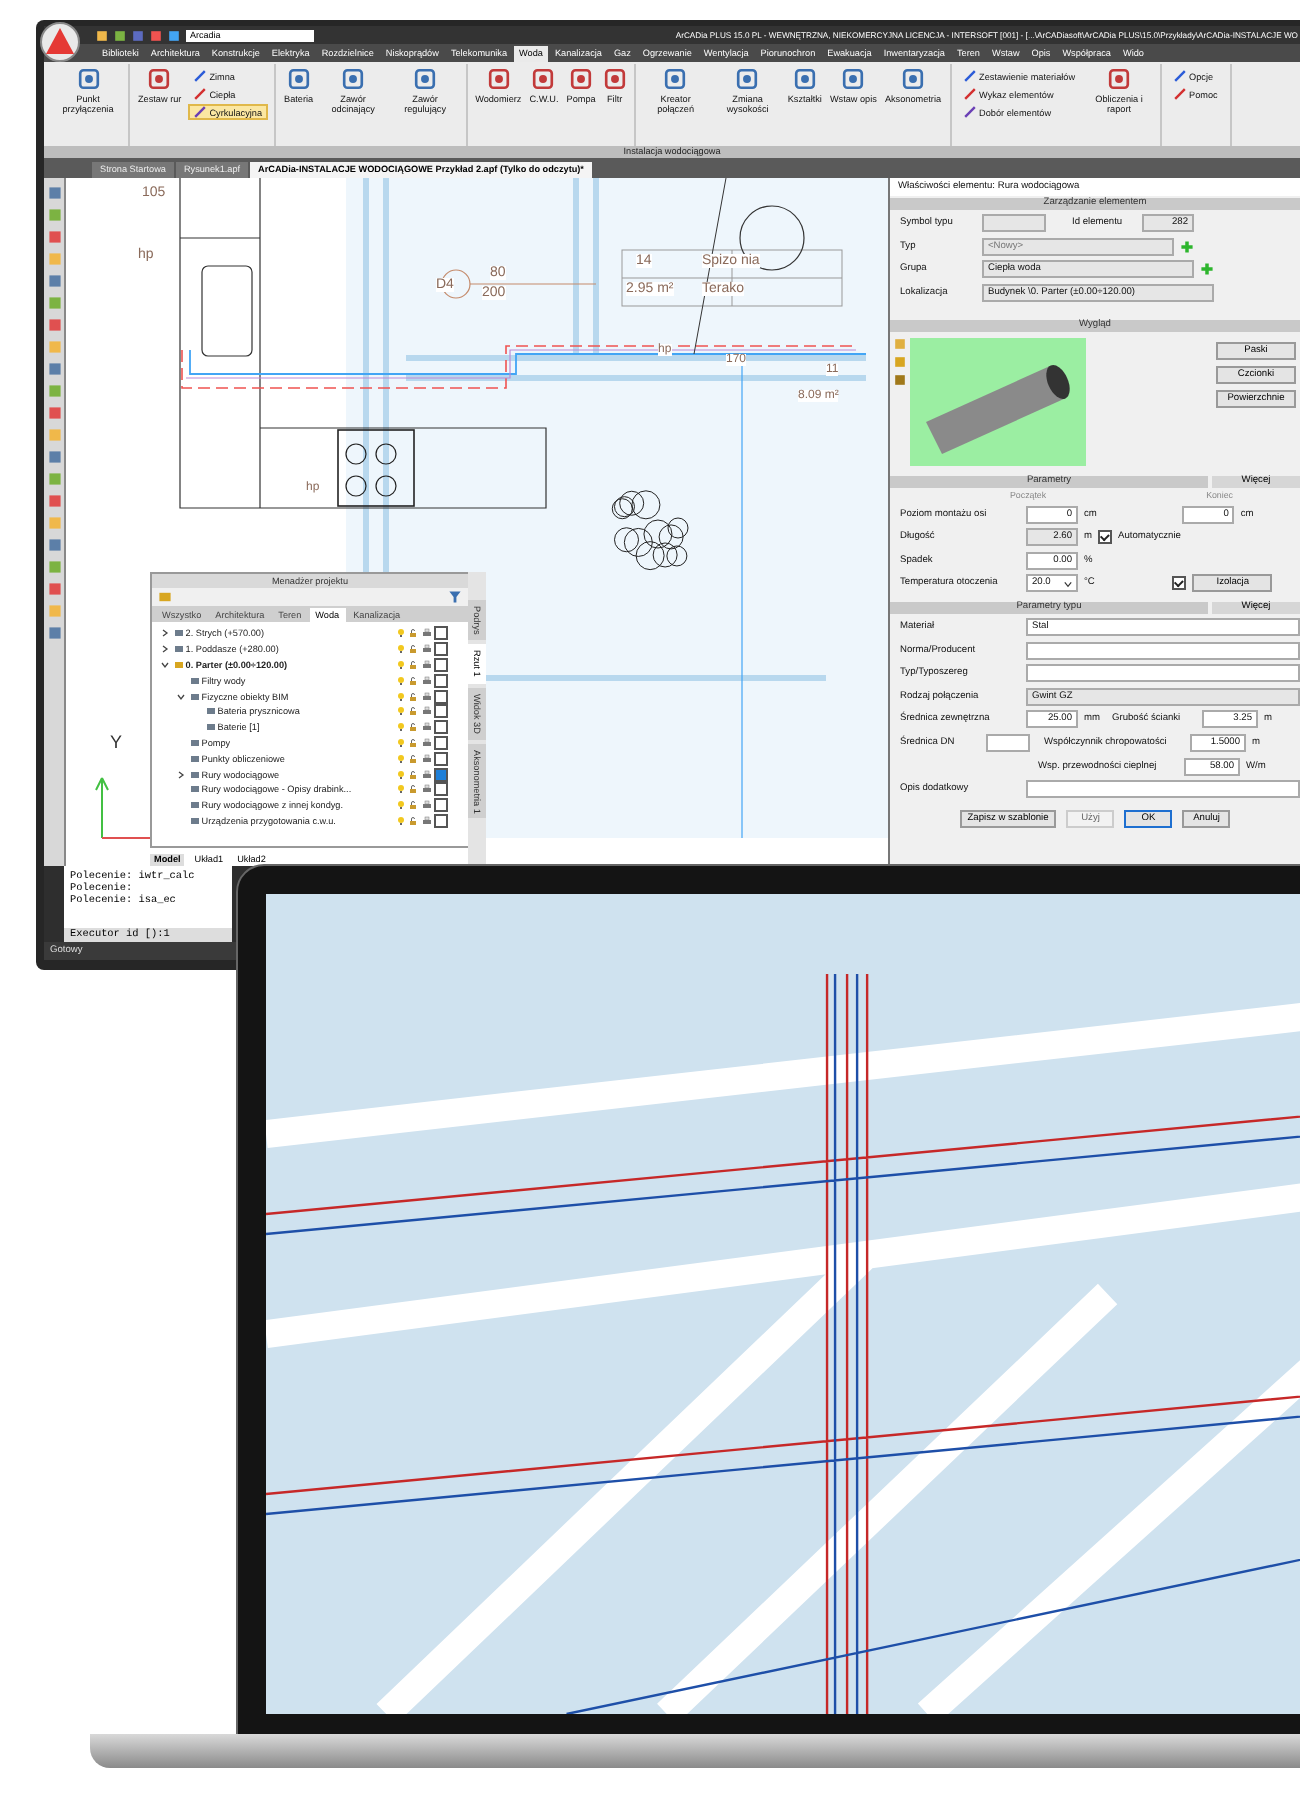 The width and height of the screenshot is (1300, 1800). What do you see at coordinates (116, 743) in the screenshot?
I see `plan-label: Y` at bounding box center [116, 743].